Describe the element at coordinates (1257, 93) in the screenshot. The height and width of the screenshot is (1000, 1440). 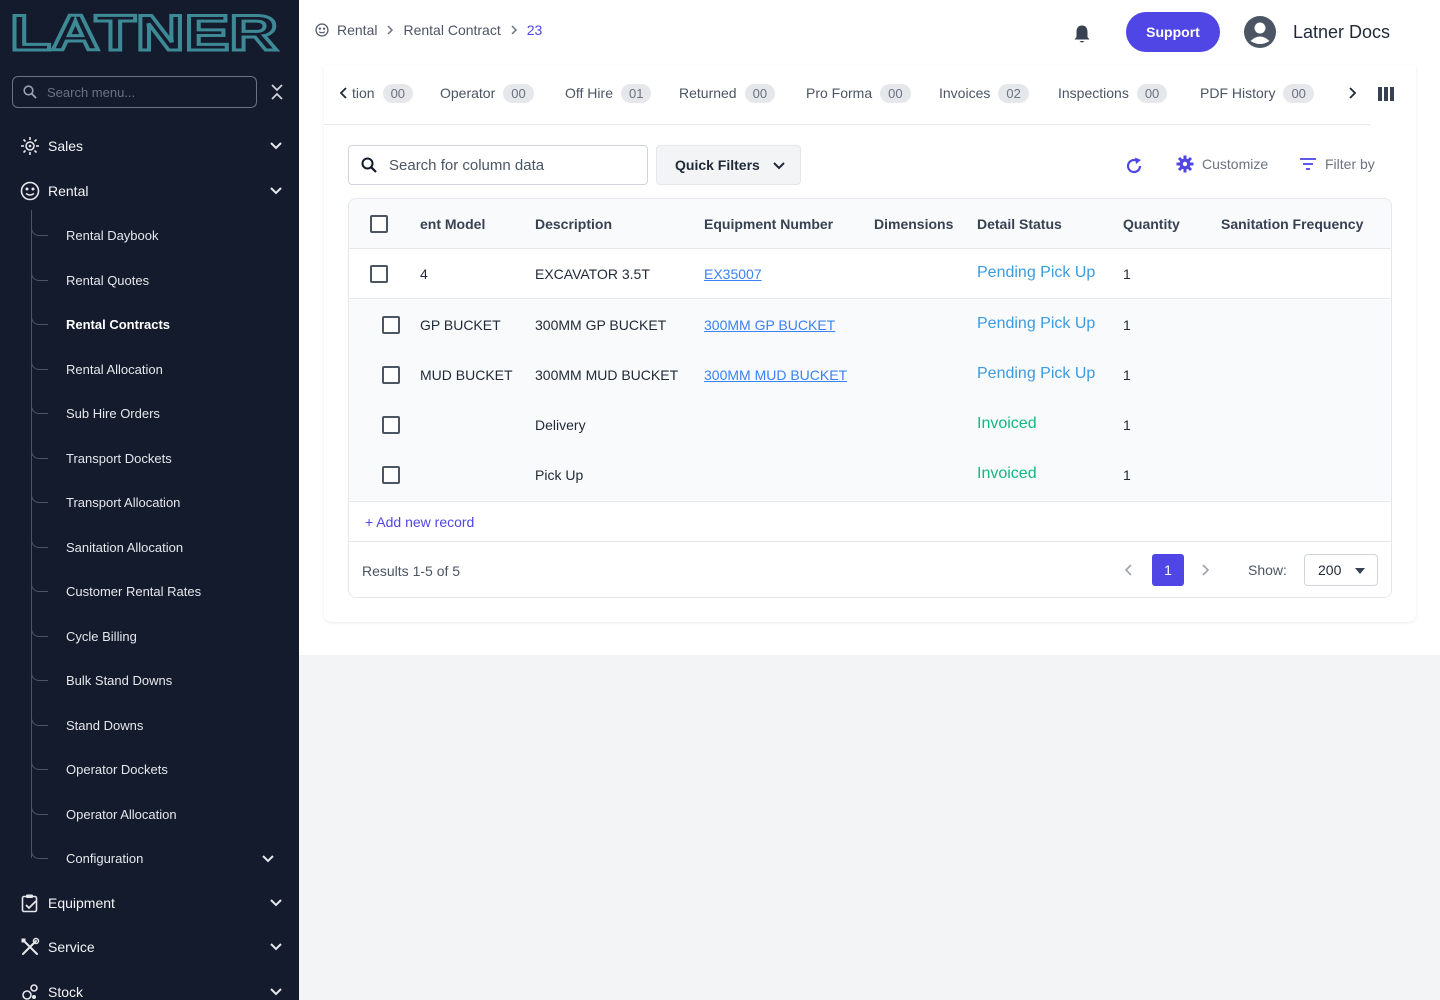
I see `tab-pdf-history: PDF History 00` at that location.